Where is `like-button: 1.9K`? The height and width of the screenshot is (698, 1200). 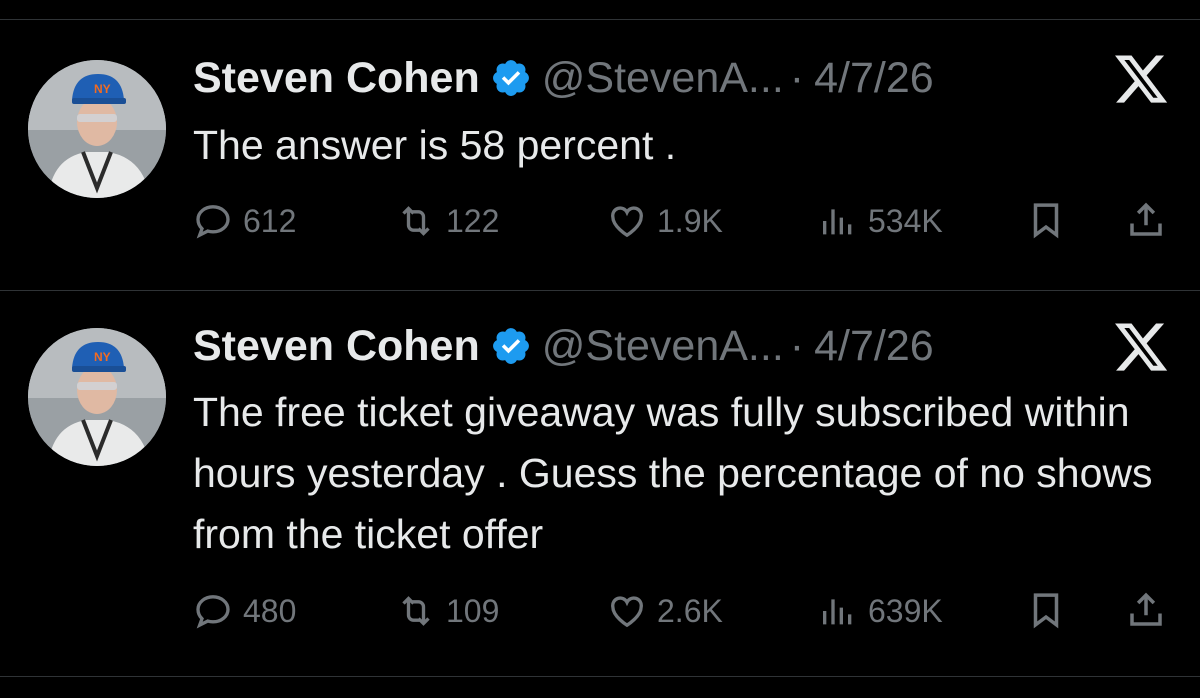
like-button: 1.9K is located at coordinates (665, 221).